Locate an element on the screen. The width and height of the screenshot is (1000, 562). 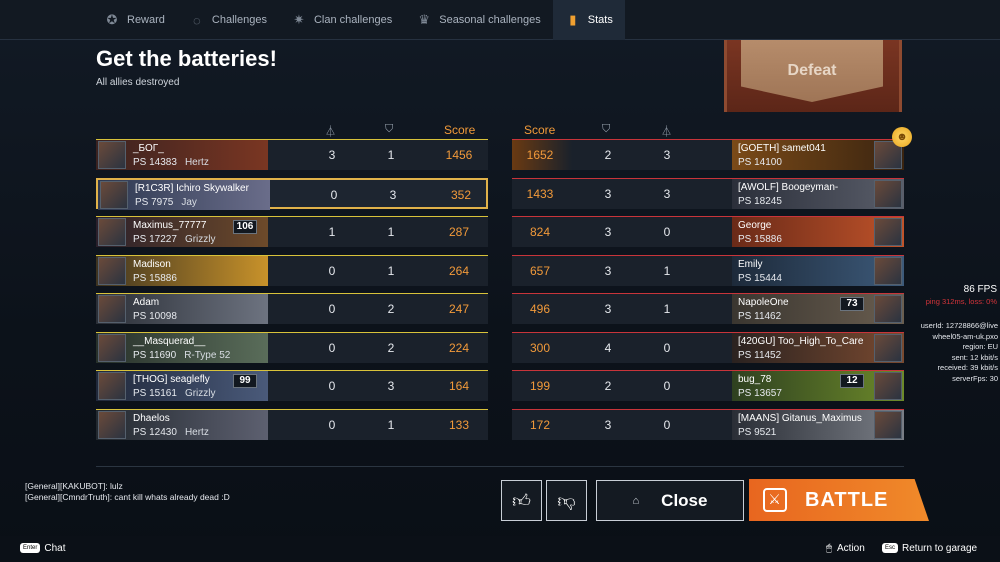
chat-hint: Enter Chat is located at coordinates (42, 548).